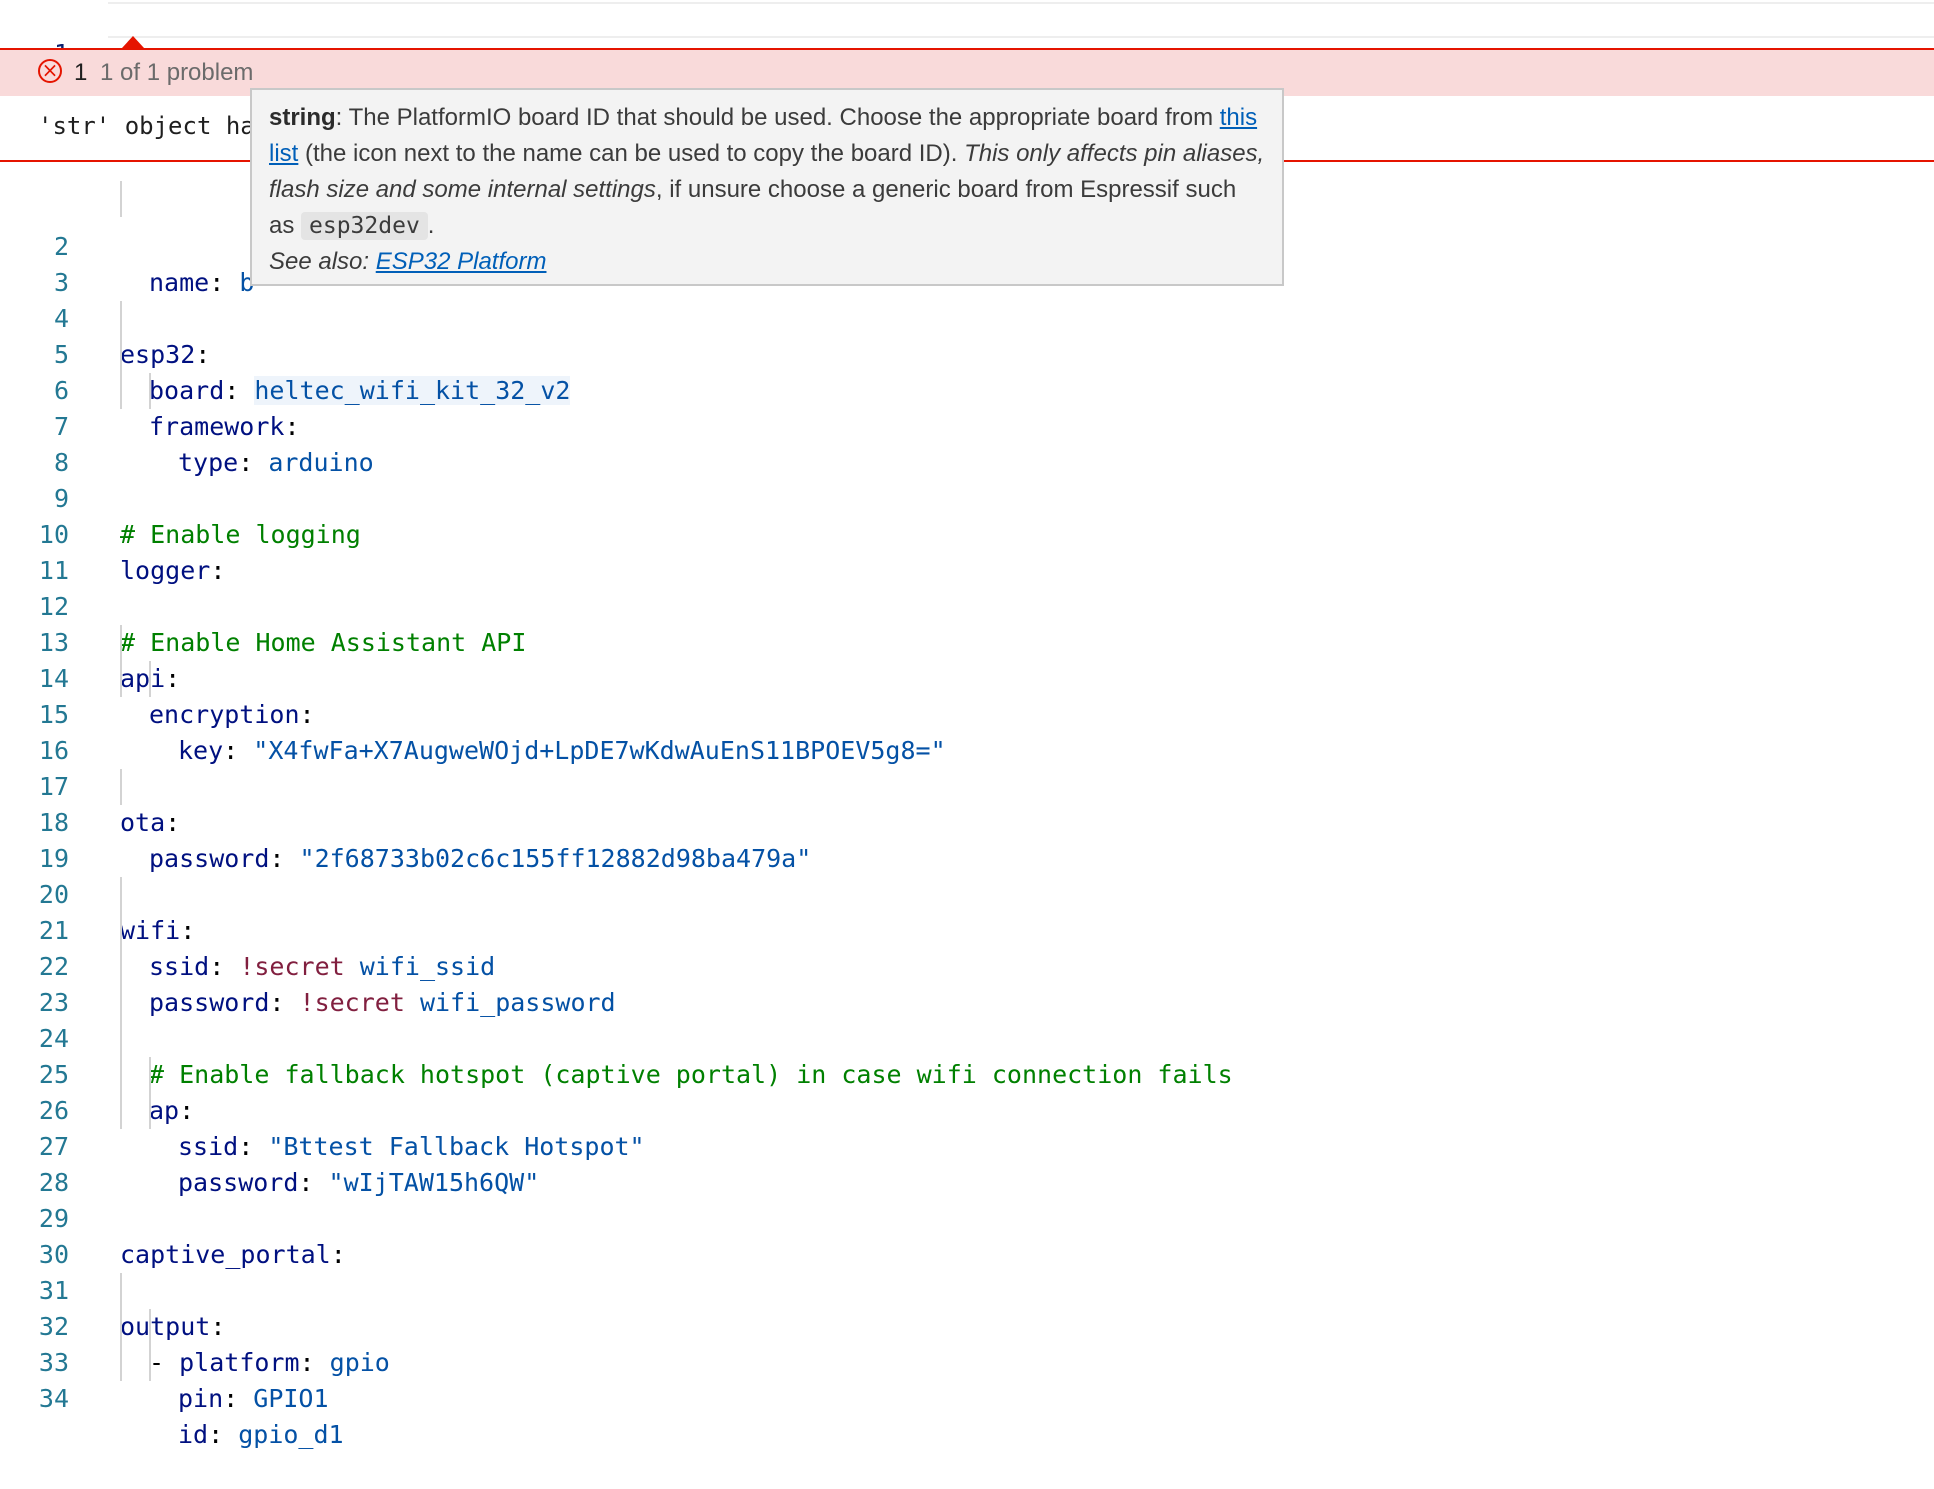  I want to click on esp32-platform-link: ESP32 Platform, so click(461, 261).